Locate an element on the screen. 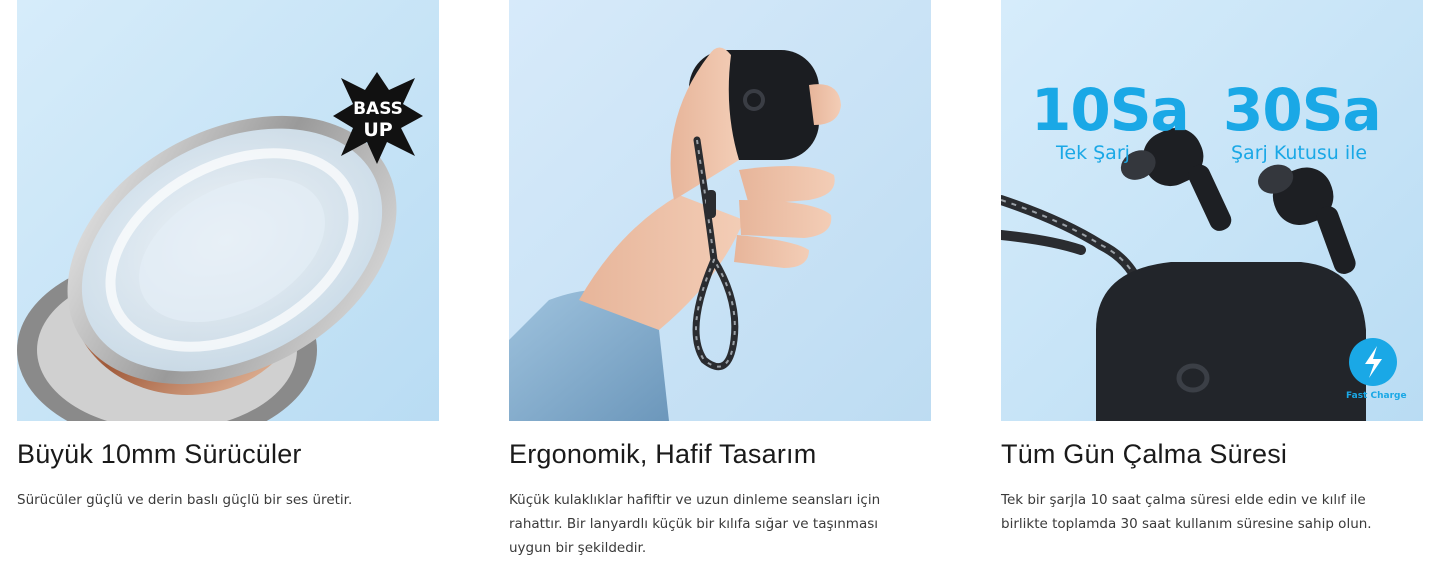 The width and height of the screenshot is (1438, 572). card-title: Tüm Gün Çalma Süresi is located at coordinates (1144, 454).